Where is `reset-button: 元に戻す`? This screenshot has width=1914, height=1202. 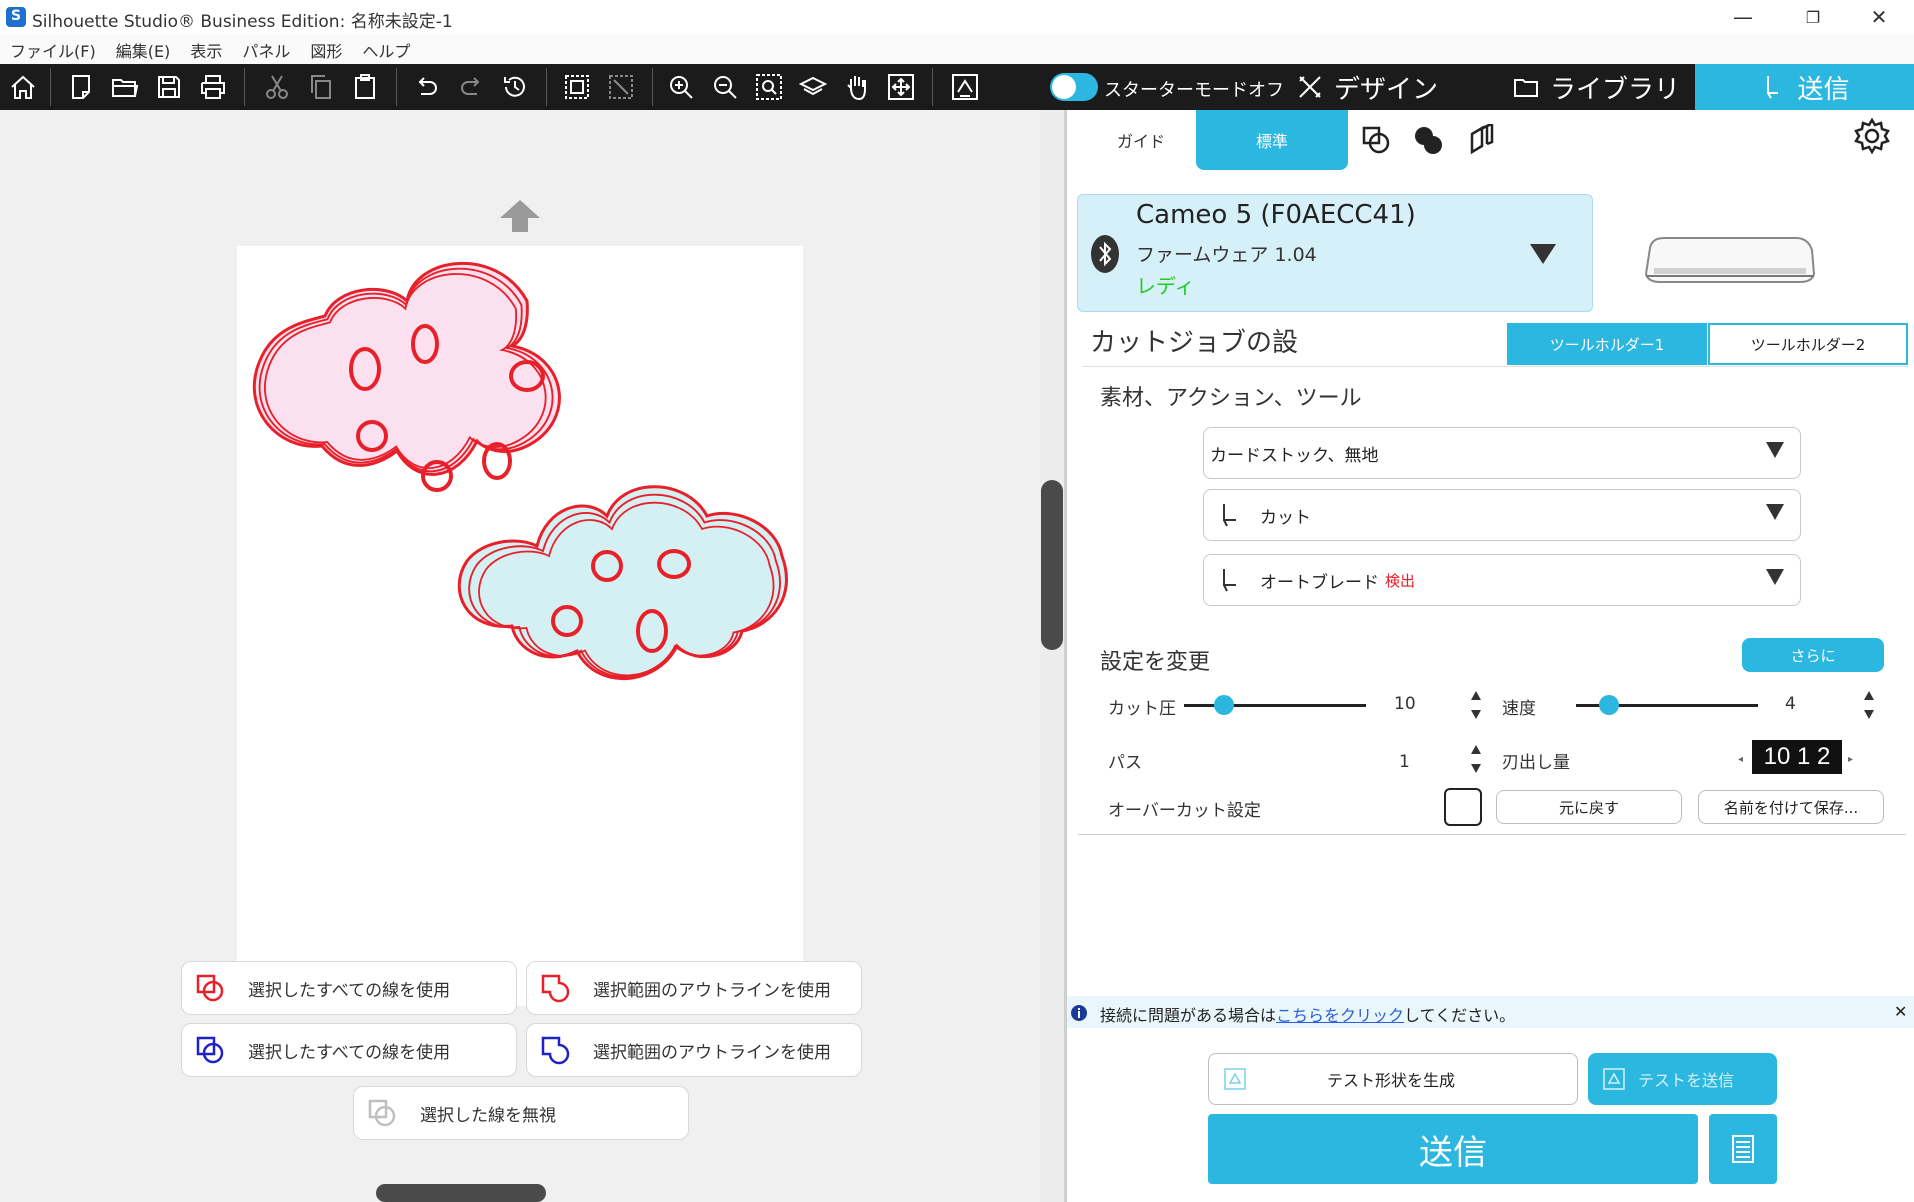 reset-button: 元に戻す is located at coordinates (1589, 807).